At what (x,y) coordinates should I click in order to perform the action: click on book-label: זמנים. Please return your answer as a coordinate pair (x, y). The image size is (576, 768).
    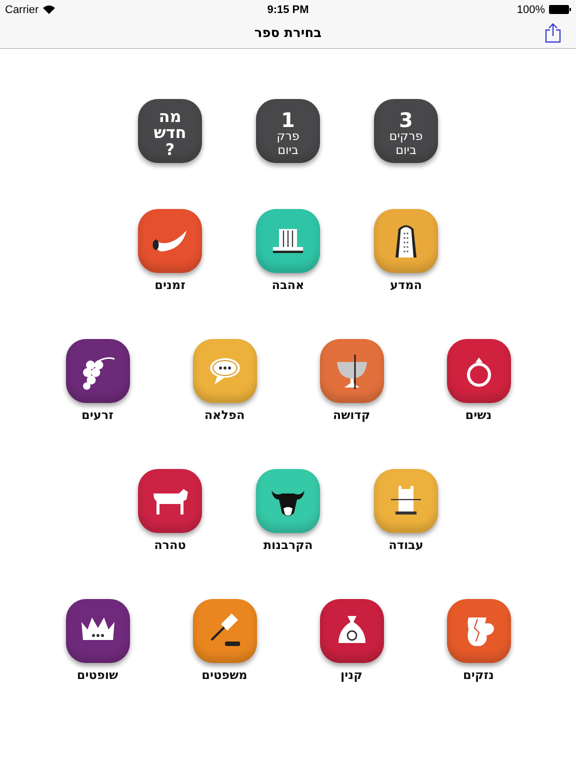
    Looking at the image, I should click on (170, 285).